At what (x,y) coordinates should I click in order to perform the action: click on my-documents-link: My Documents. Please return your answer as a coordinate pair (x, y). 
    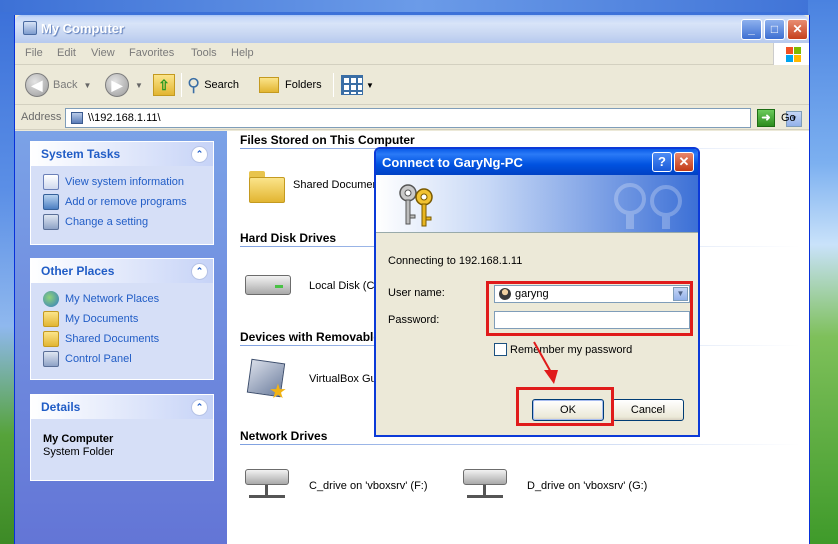
    Looking at the image, I should click on (90, 319).